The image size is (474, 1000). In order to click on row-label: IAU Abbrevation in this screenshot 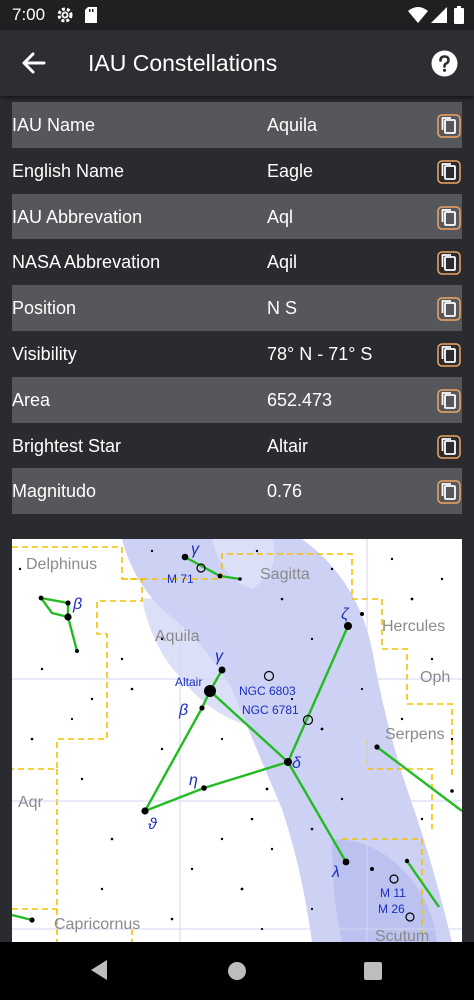, I will do `click(77, 216)`.